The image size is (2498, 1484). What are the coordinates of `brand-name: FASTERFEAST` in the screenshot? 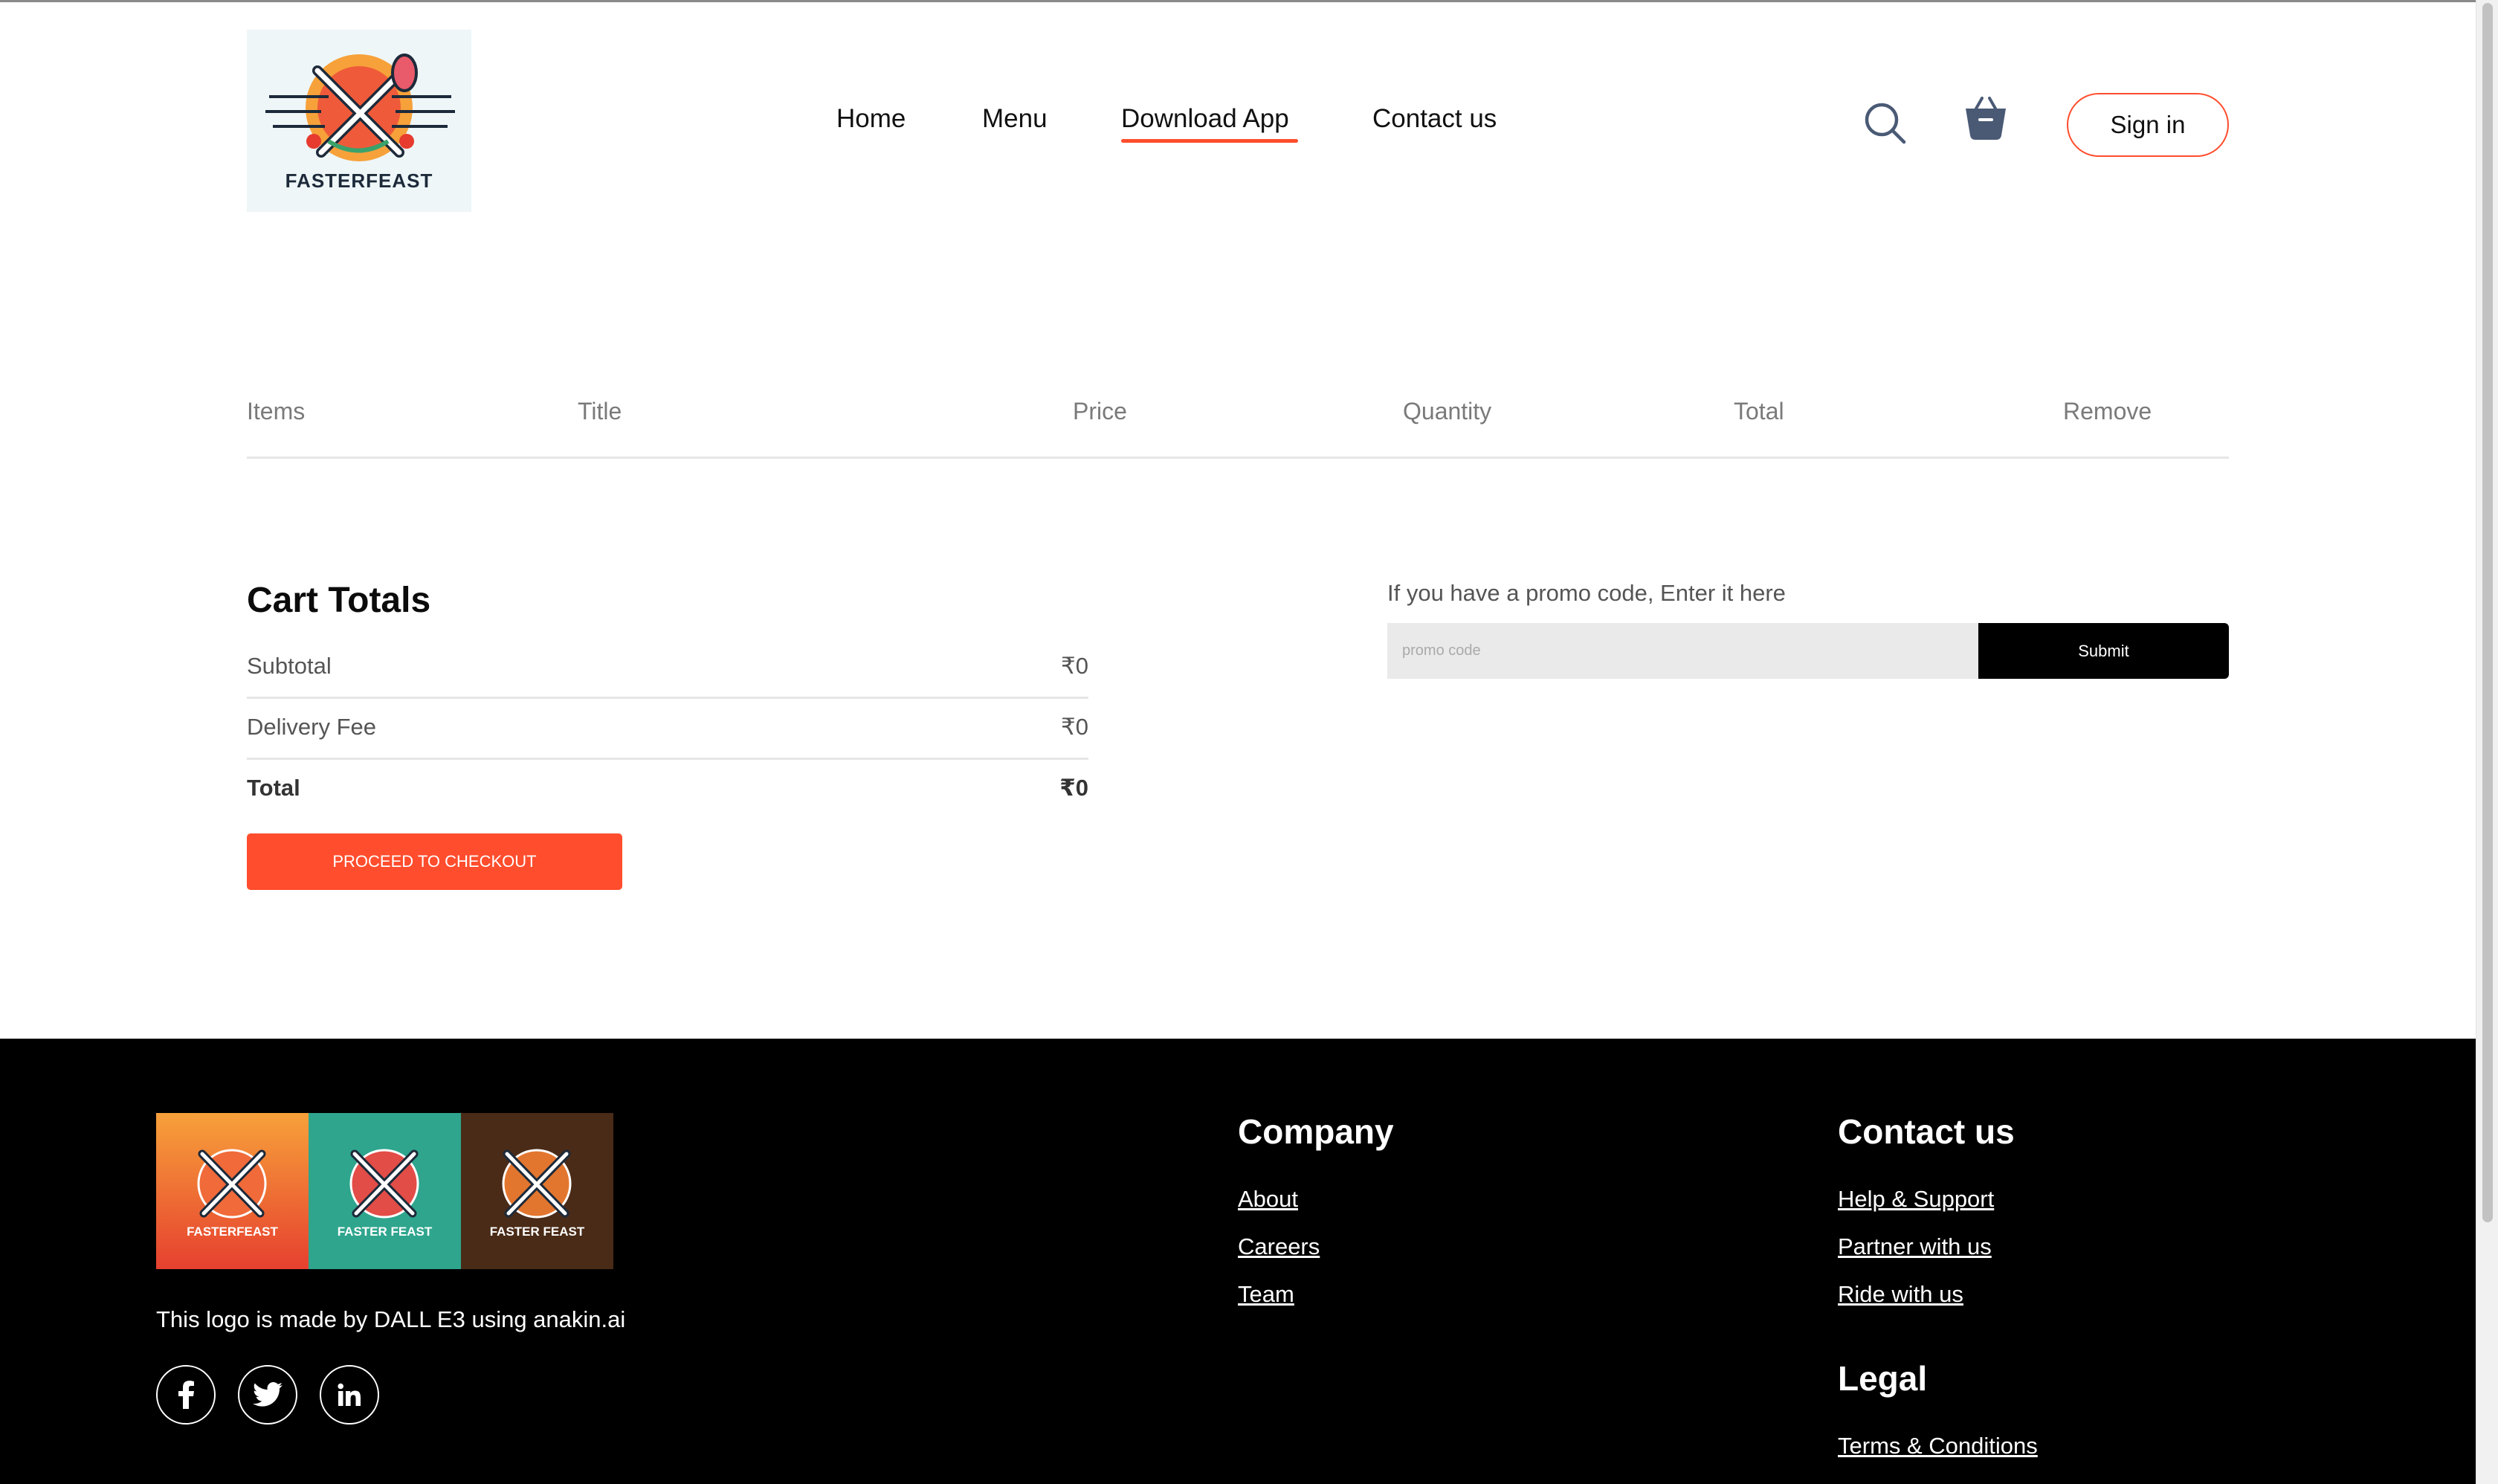 It's located at (359, 181).